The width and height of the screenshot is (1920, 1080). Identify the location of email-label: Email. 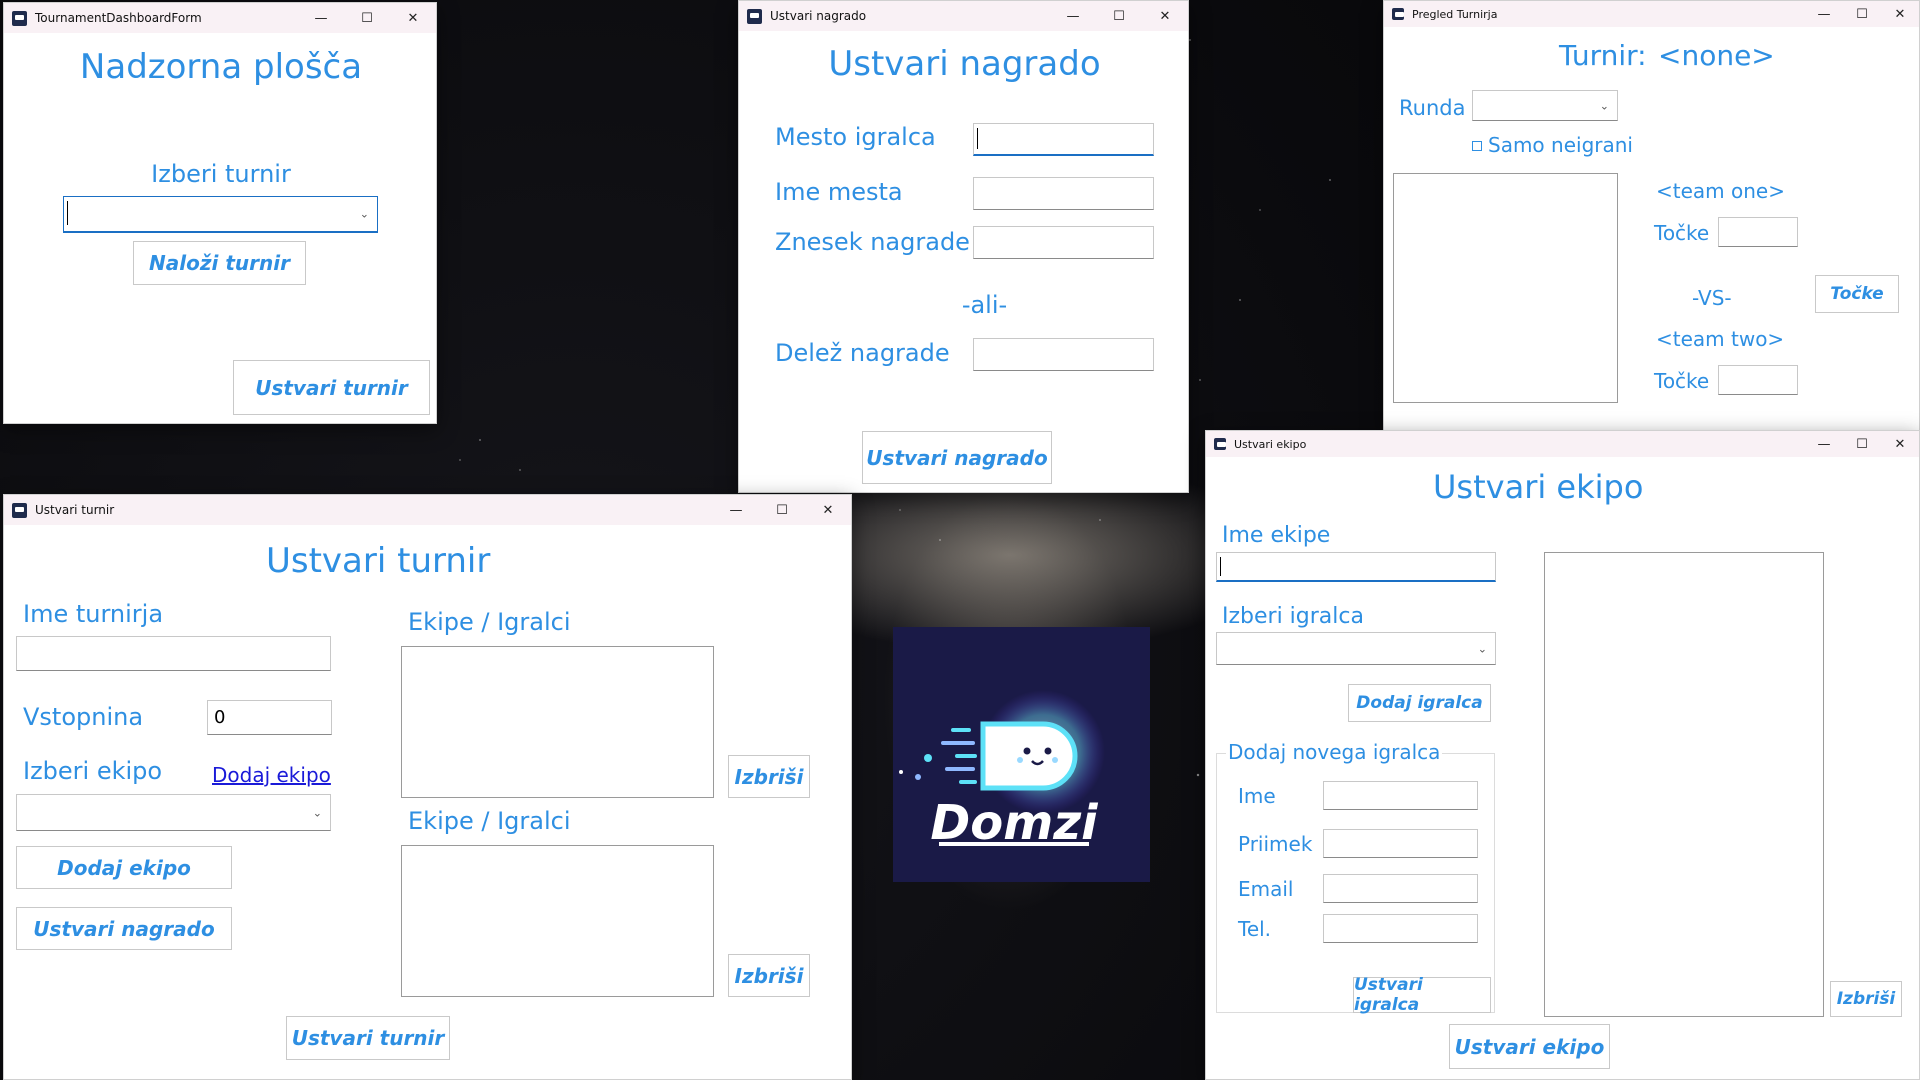
(1266, 889).